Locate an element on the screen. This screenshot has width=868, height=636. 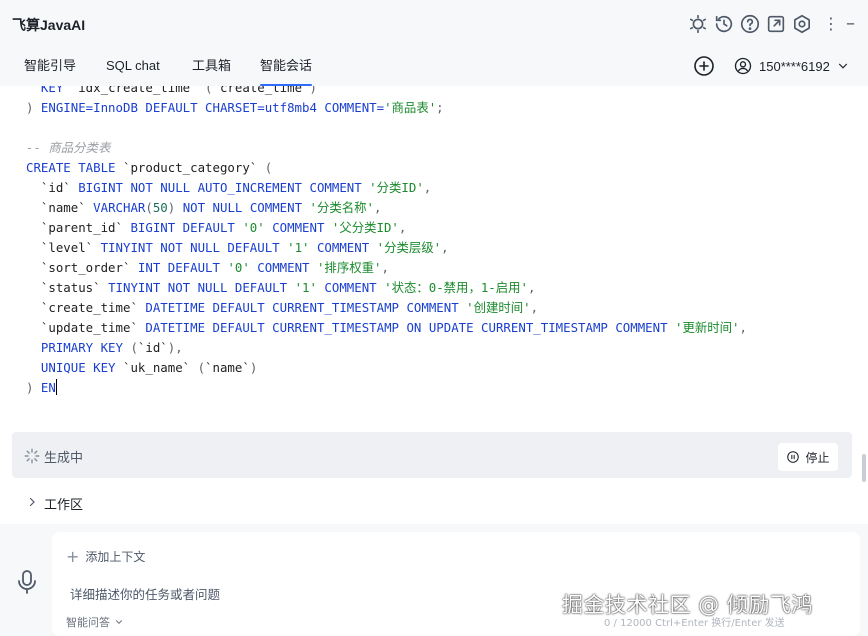
stop-button-label: 停止 is located at coordinates (817, 457).